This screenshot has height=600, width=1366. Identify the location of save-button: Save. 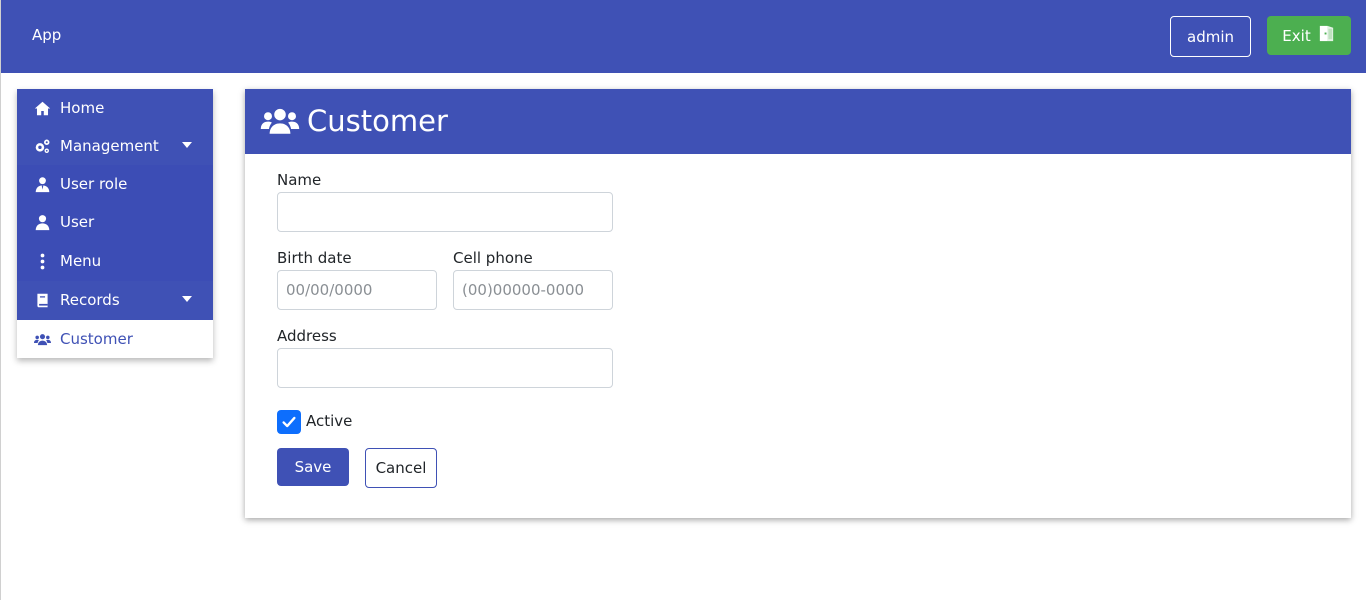
(313, 467).